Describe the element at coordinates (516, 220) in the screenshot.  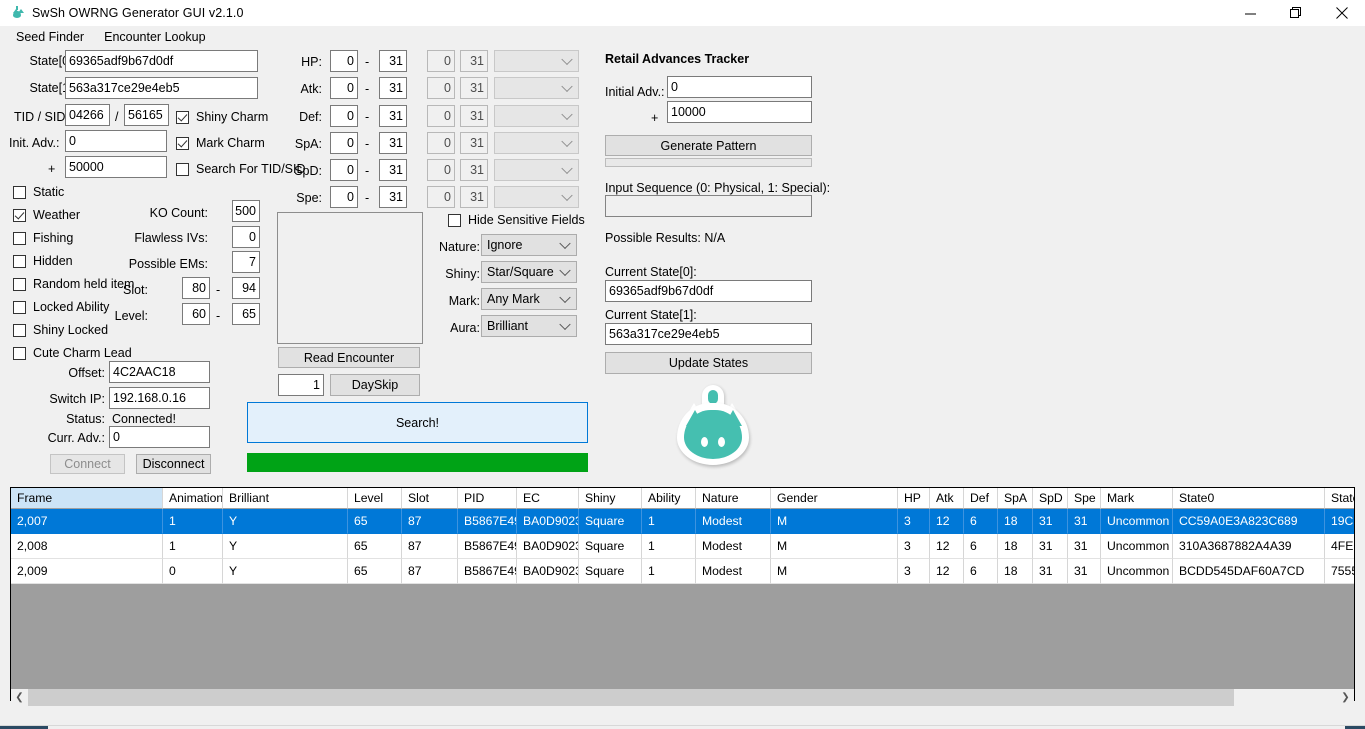
I see `hide-sensitive-fields-checkbox: Hide Sensitive Fields` at that location.